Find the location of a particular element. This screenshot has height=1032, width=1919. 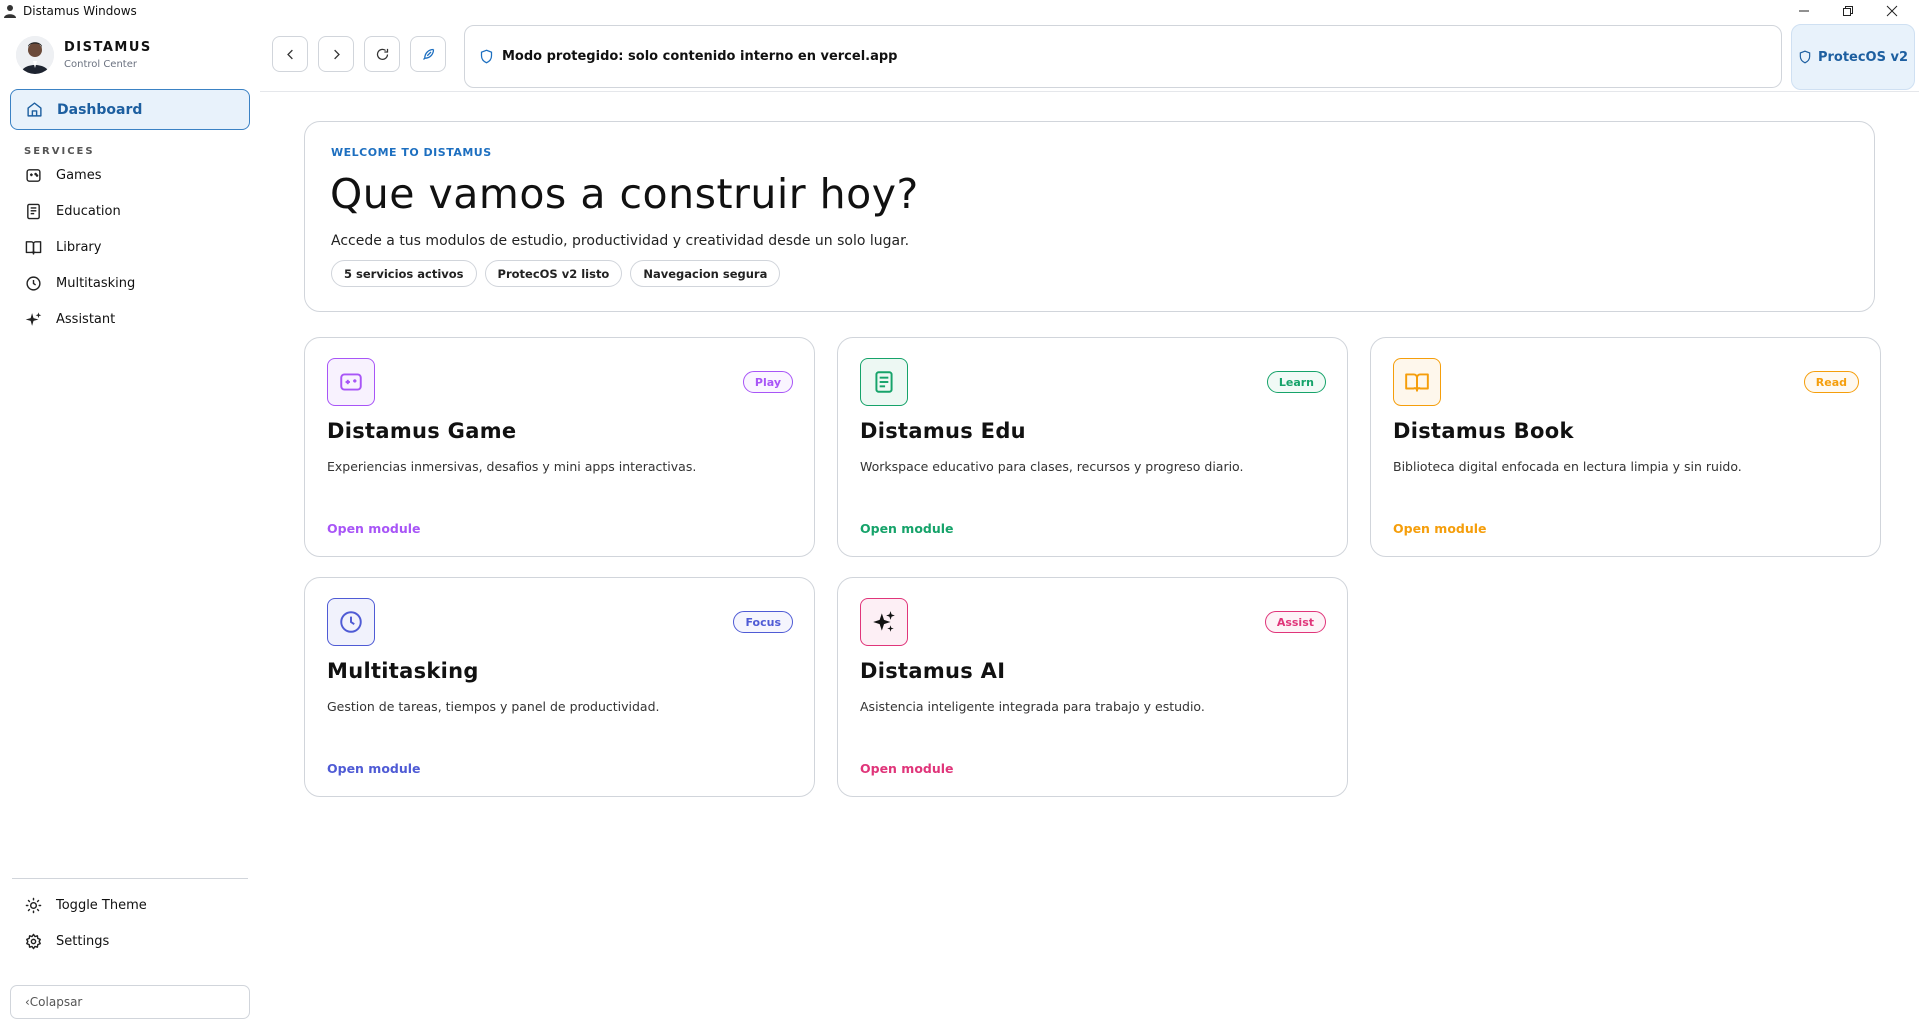

minimize-button is located at coordinates (1804, 11).